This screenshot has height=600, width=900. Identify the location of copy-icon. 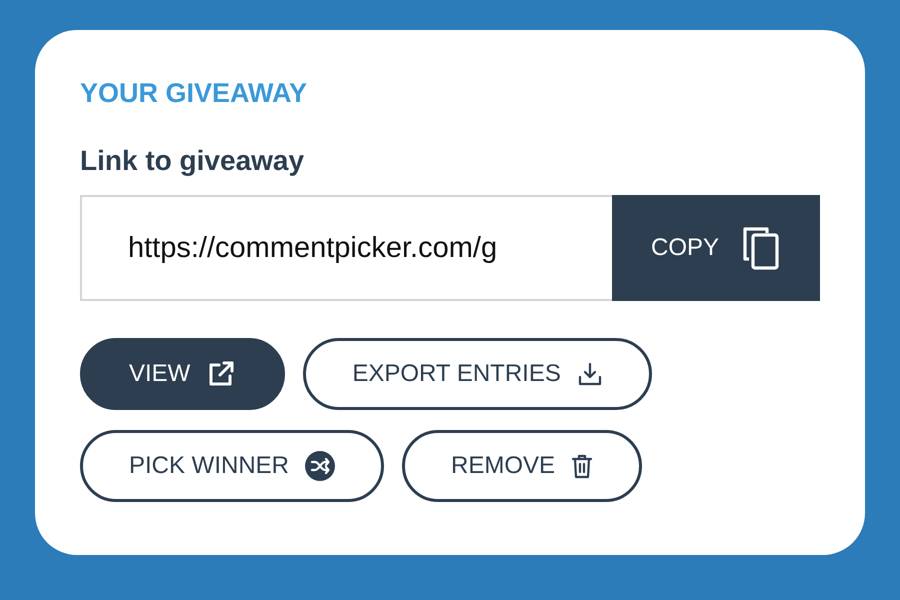
(761, 248).